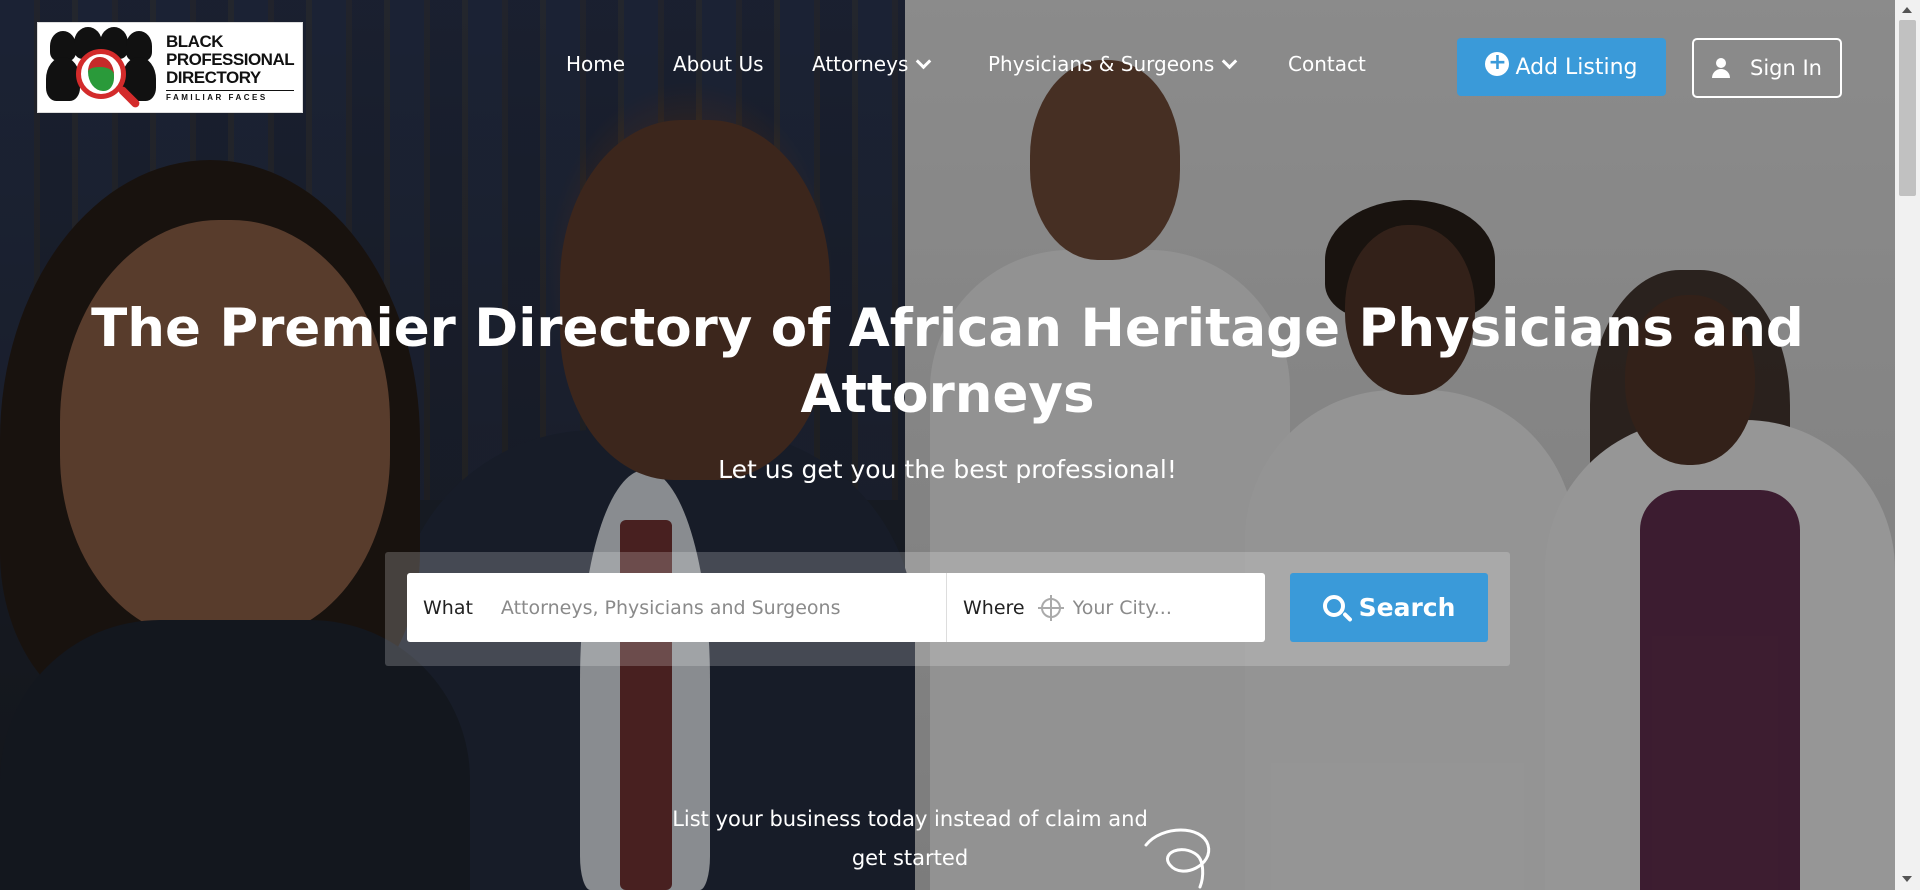 Image resolution: width=1920 pixels, height=890 pixels. Describe the element at coordinates (860, 64) in the screenshot. I see `nav-item-label: Attorneys` at that location.